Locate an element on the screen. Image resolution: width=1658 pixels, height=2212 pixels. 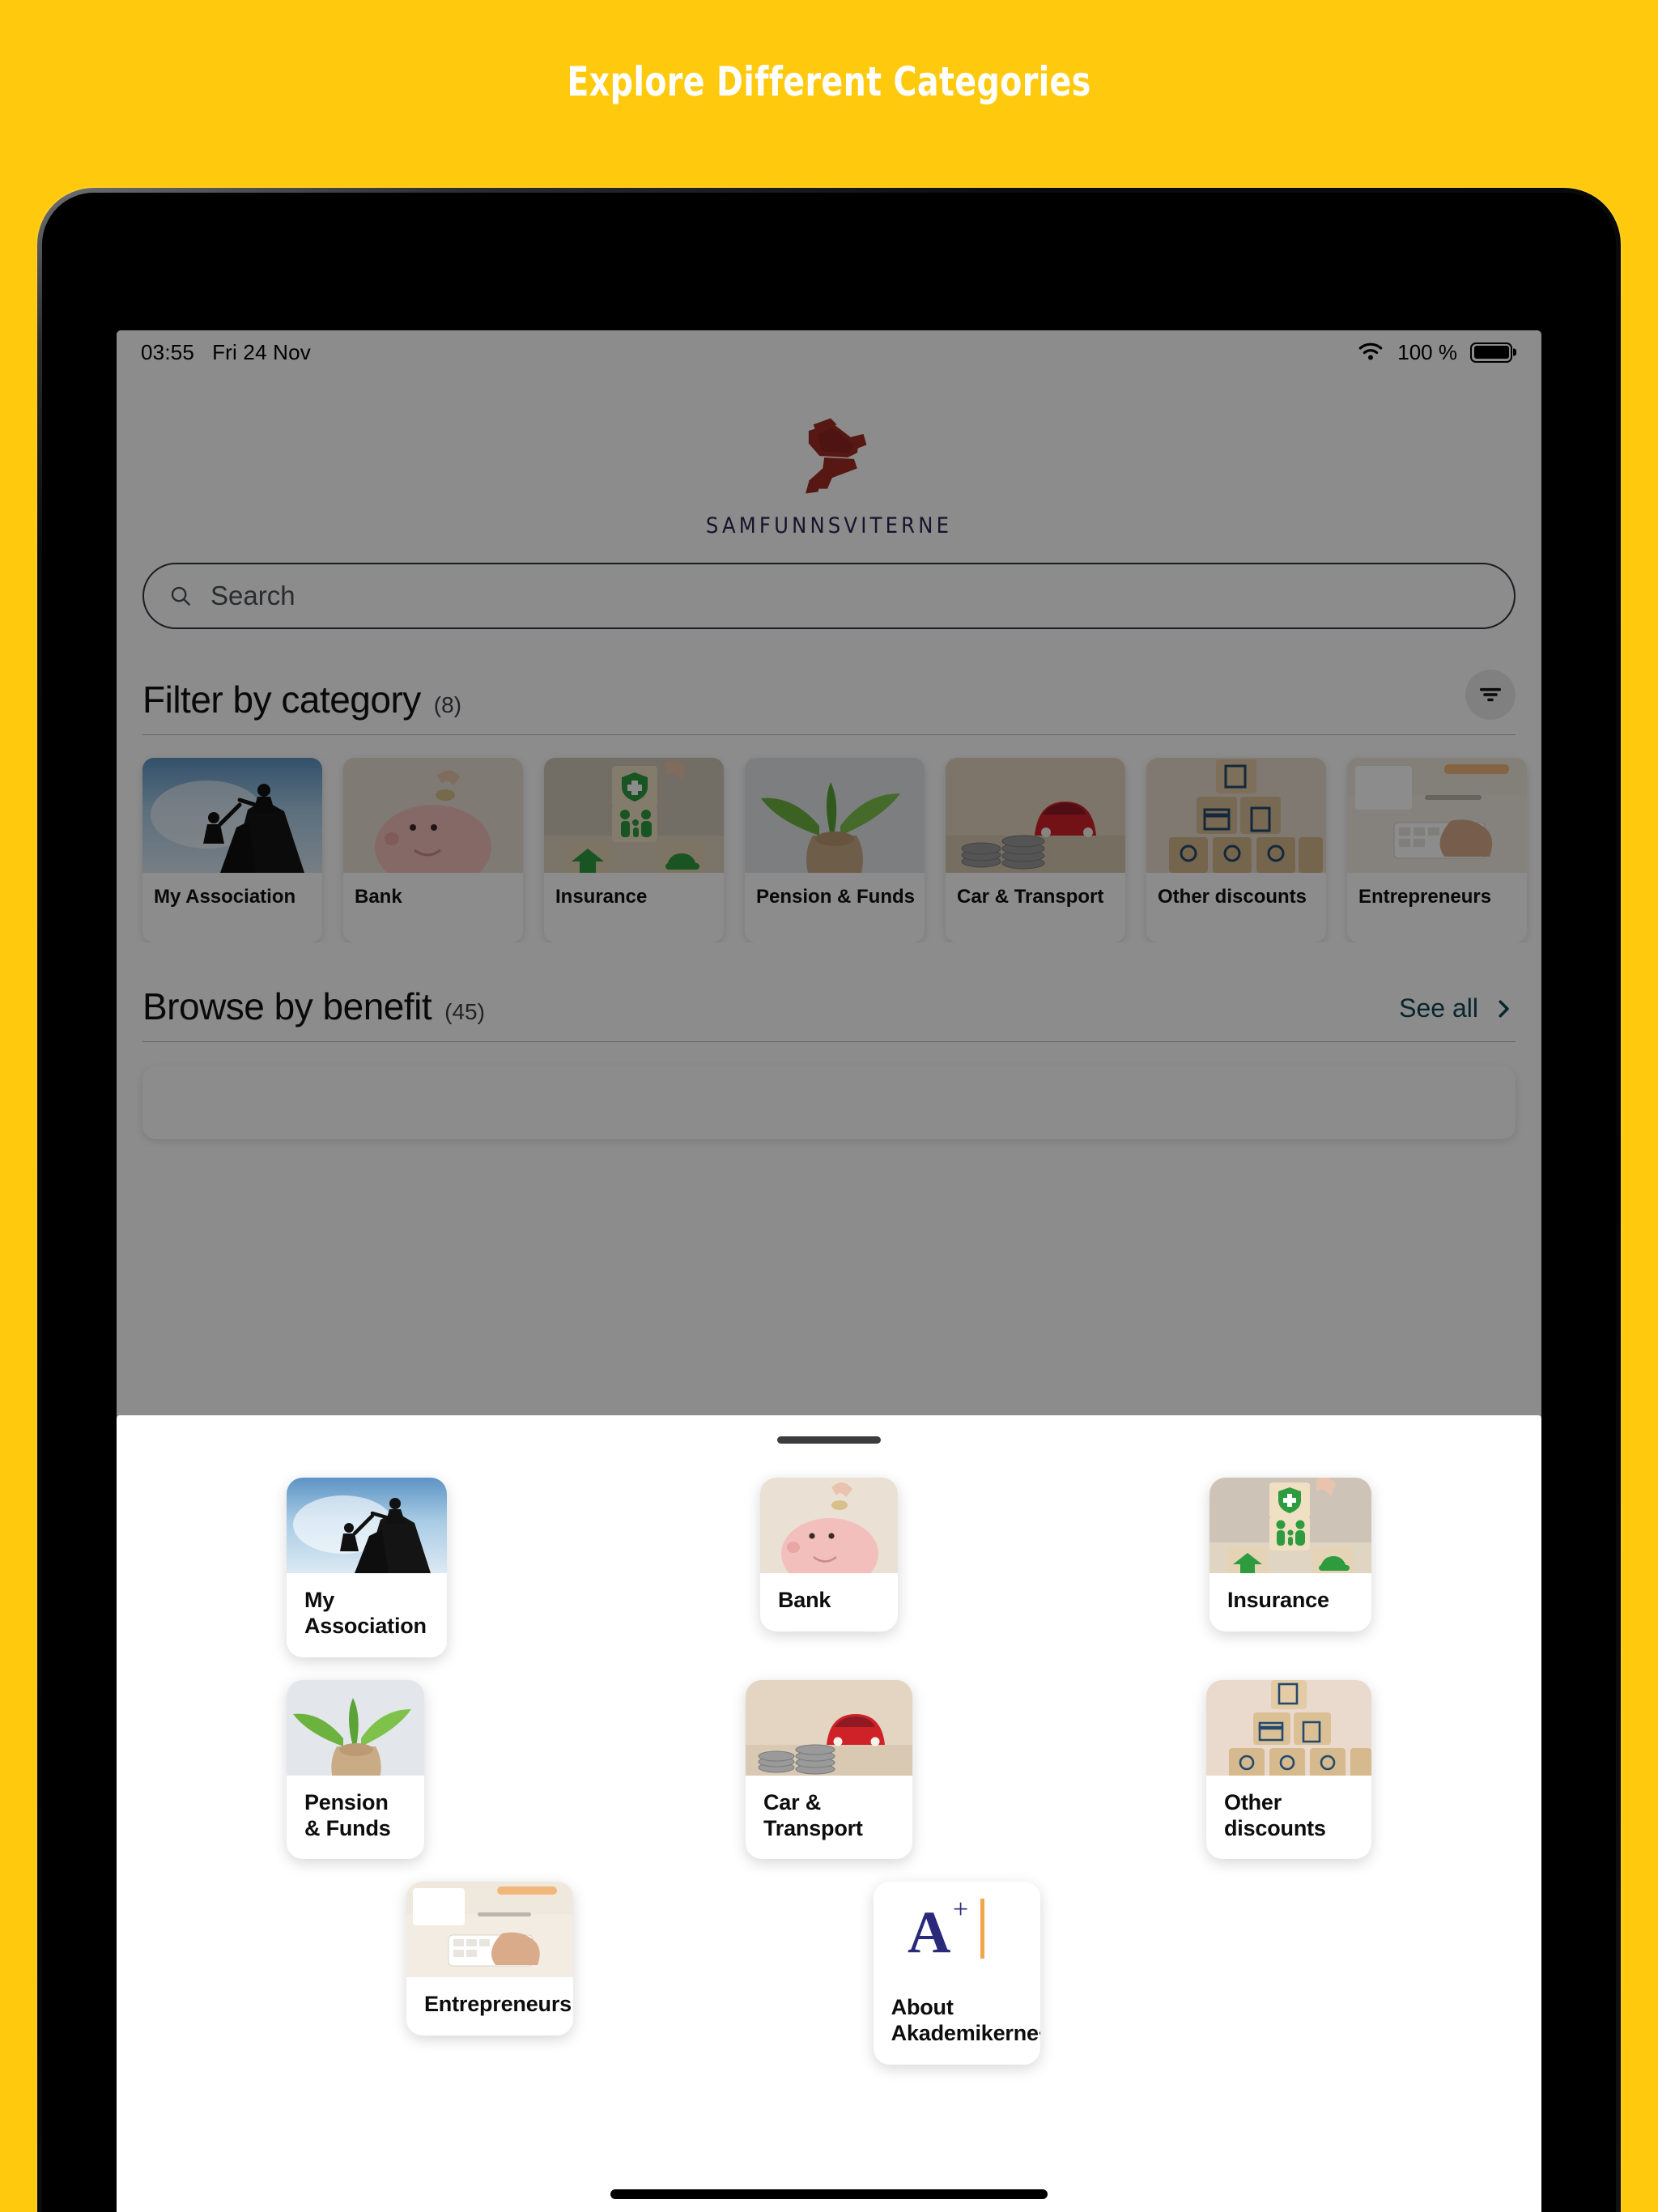
sheet-card-car-transport: Car & Transport is located at coordinates (829, 1770).